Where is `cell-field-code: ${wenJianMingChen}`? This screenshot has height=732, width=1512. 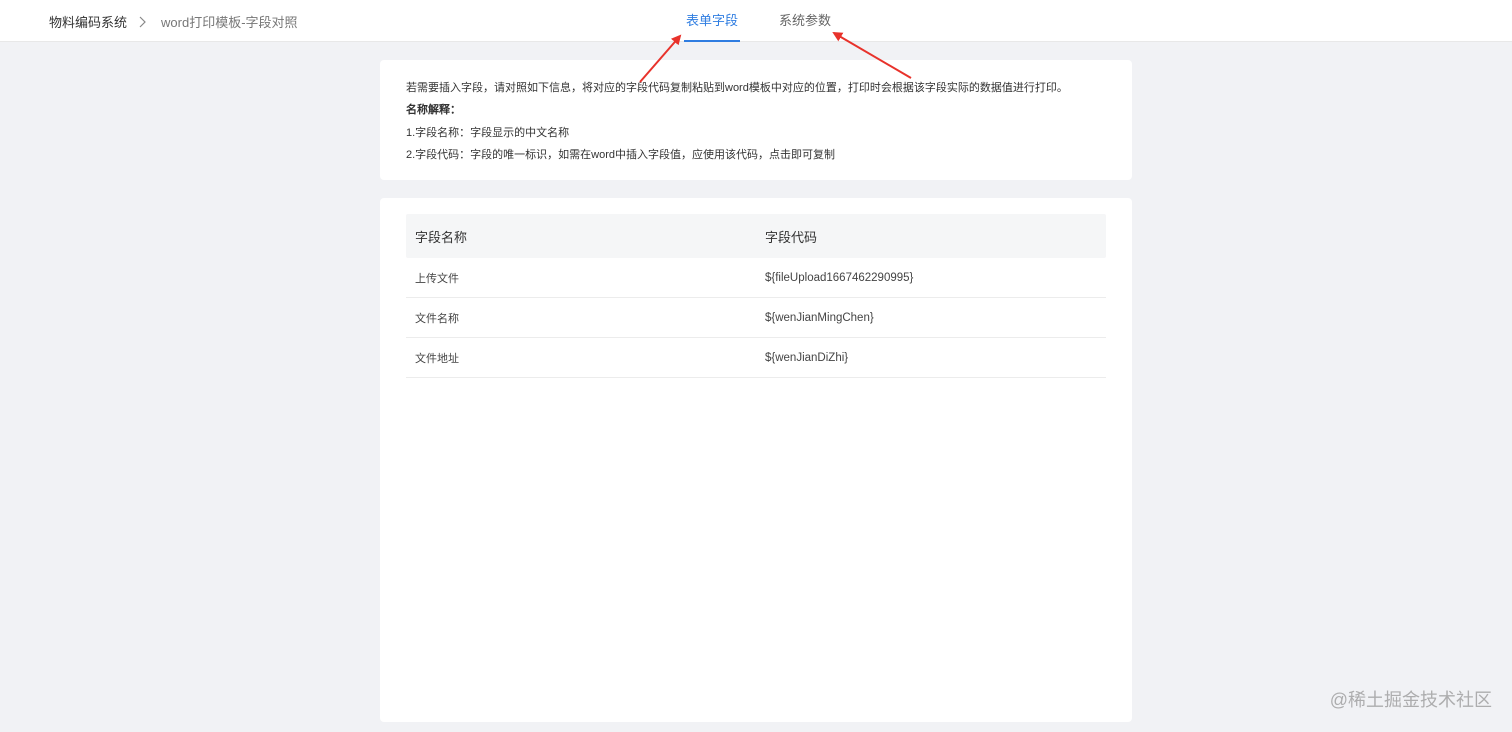
cell-field-code: ${wenJianMingChen} is located at coordinates (931, 318).